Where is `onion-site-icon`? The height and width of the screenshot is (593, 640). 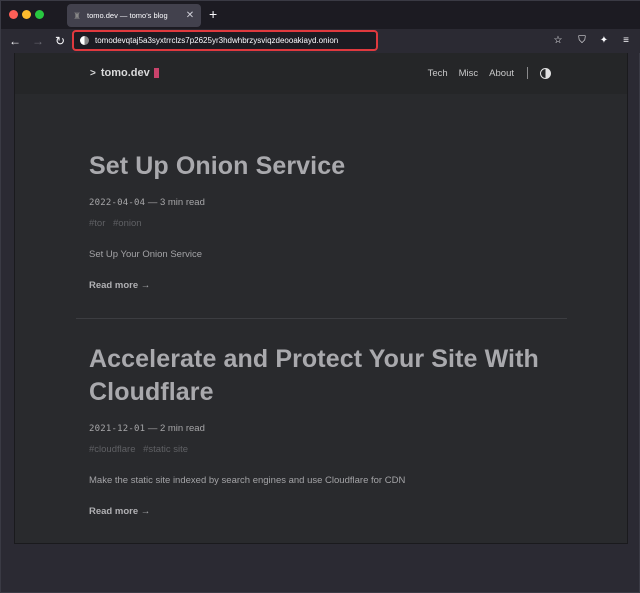
onion-site-icon is located at coordinates (84, 40).